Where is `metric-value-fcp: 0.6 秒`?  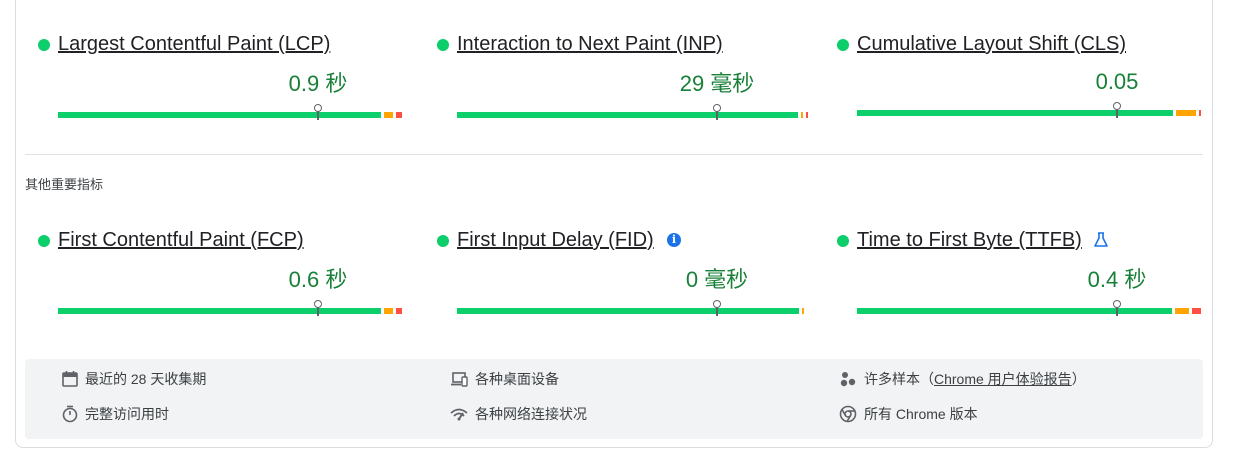 metric-value-fcp: 0.6 秒 is located at coordinates (318, 279).